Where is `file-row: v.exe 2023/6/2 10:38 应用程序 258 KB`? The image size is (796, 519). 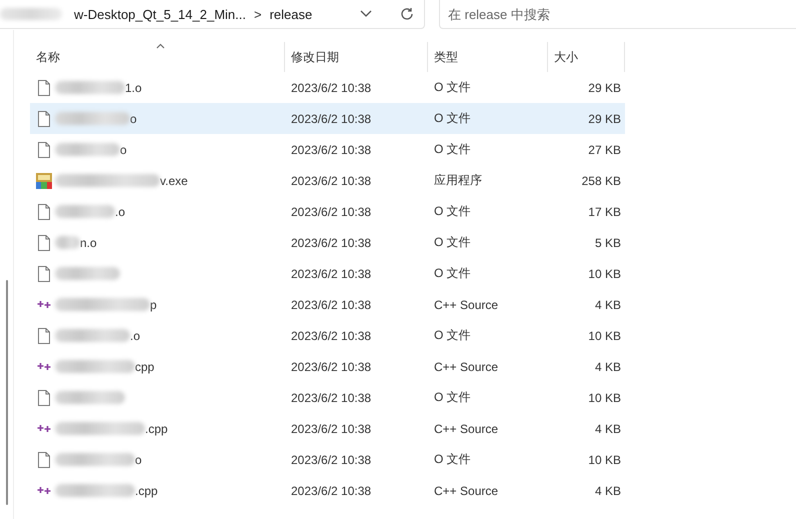 file-row: v.exe 2023/6/2 10:38 应用程序 258 KB is located at coordinates (327, 180).